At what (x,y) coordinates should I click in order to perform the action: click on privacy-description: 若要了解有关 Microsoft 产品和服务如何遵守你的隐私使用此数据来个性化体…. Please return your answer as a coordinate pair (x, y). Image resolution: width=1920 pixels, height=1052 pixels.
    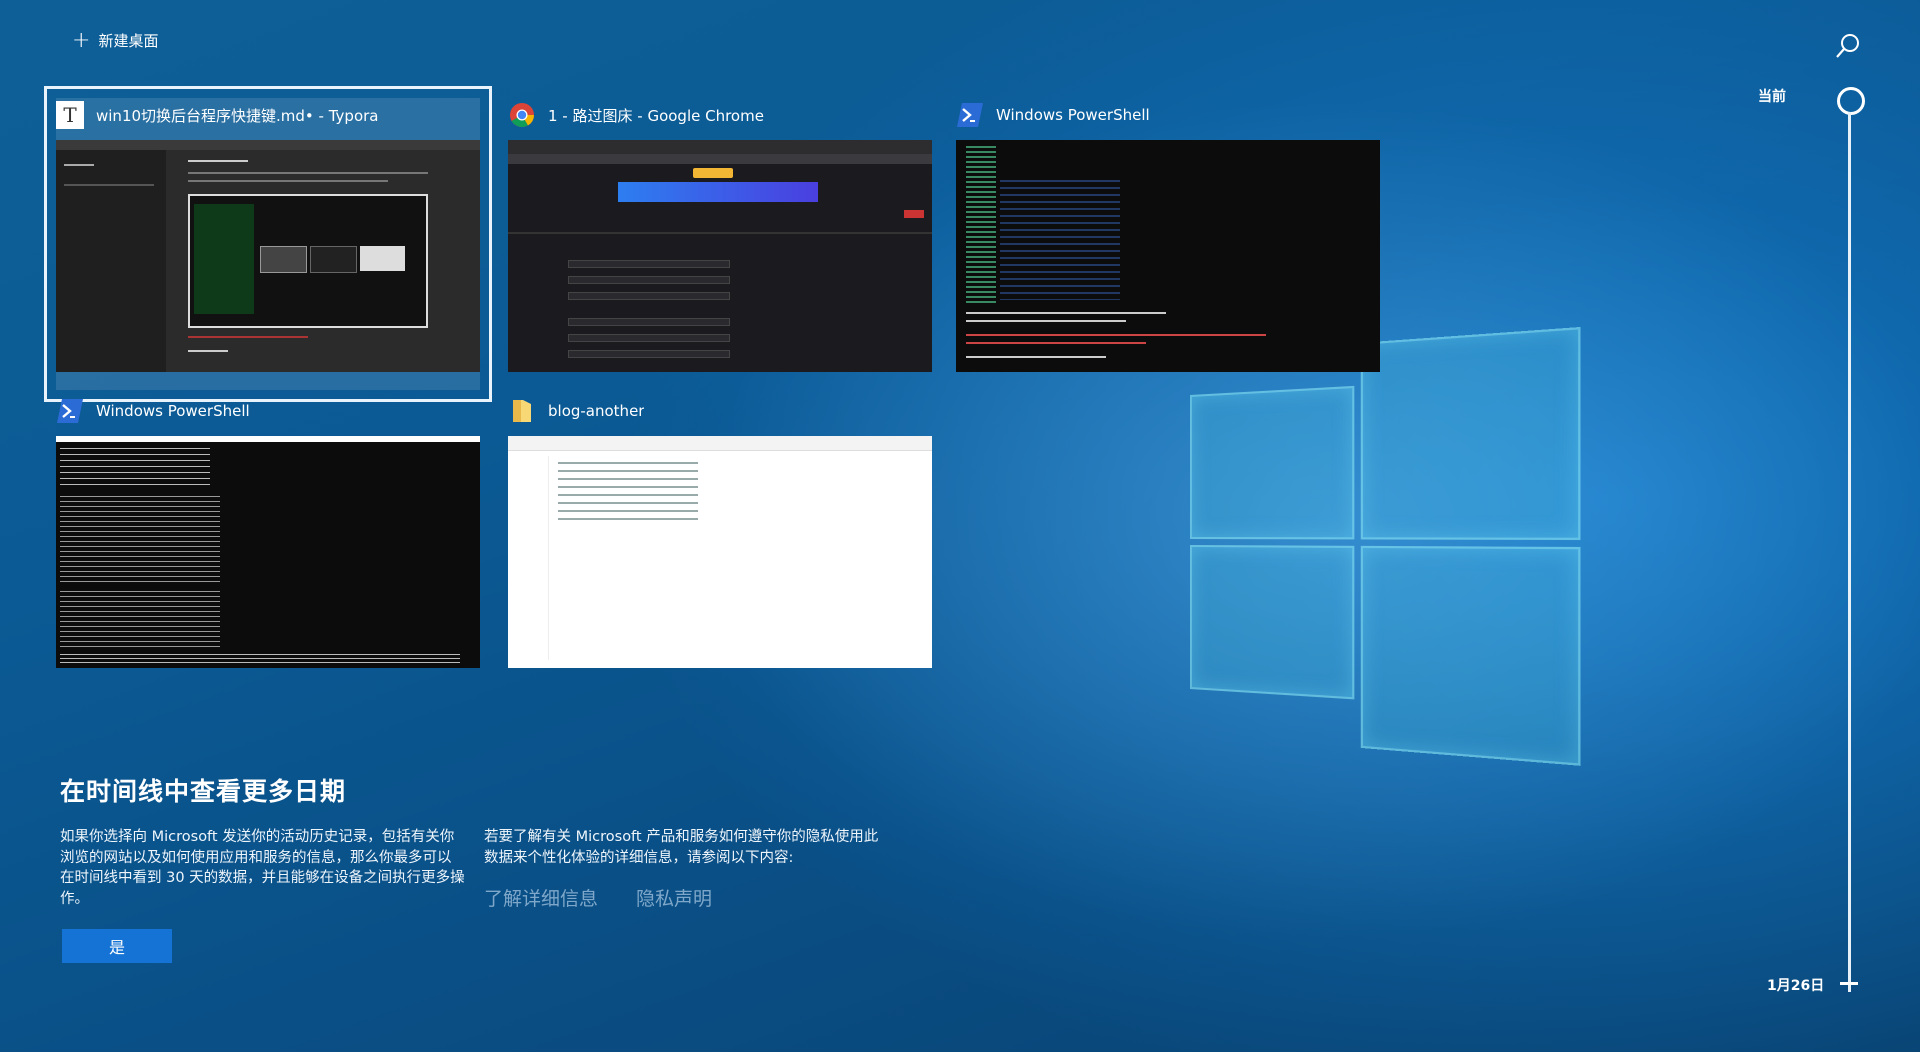
    Looking at the image, I should click on (681, 847).